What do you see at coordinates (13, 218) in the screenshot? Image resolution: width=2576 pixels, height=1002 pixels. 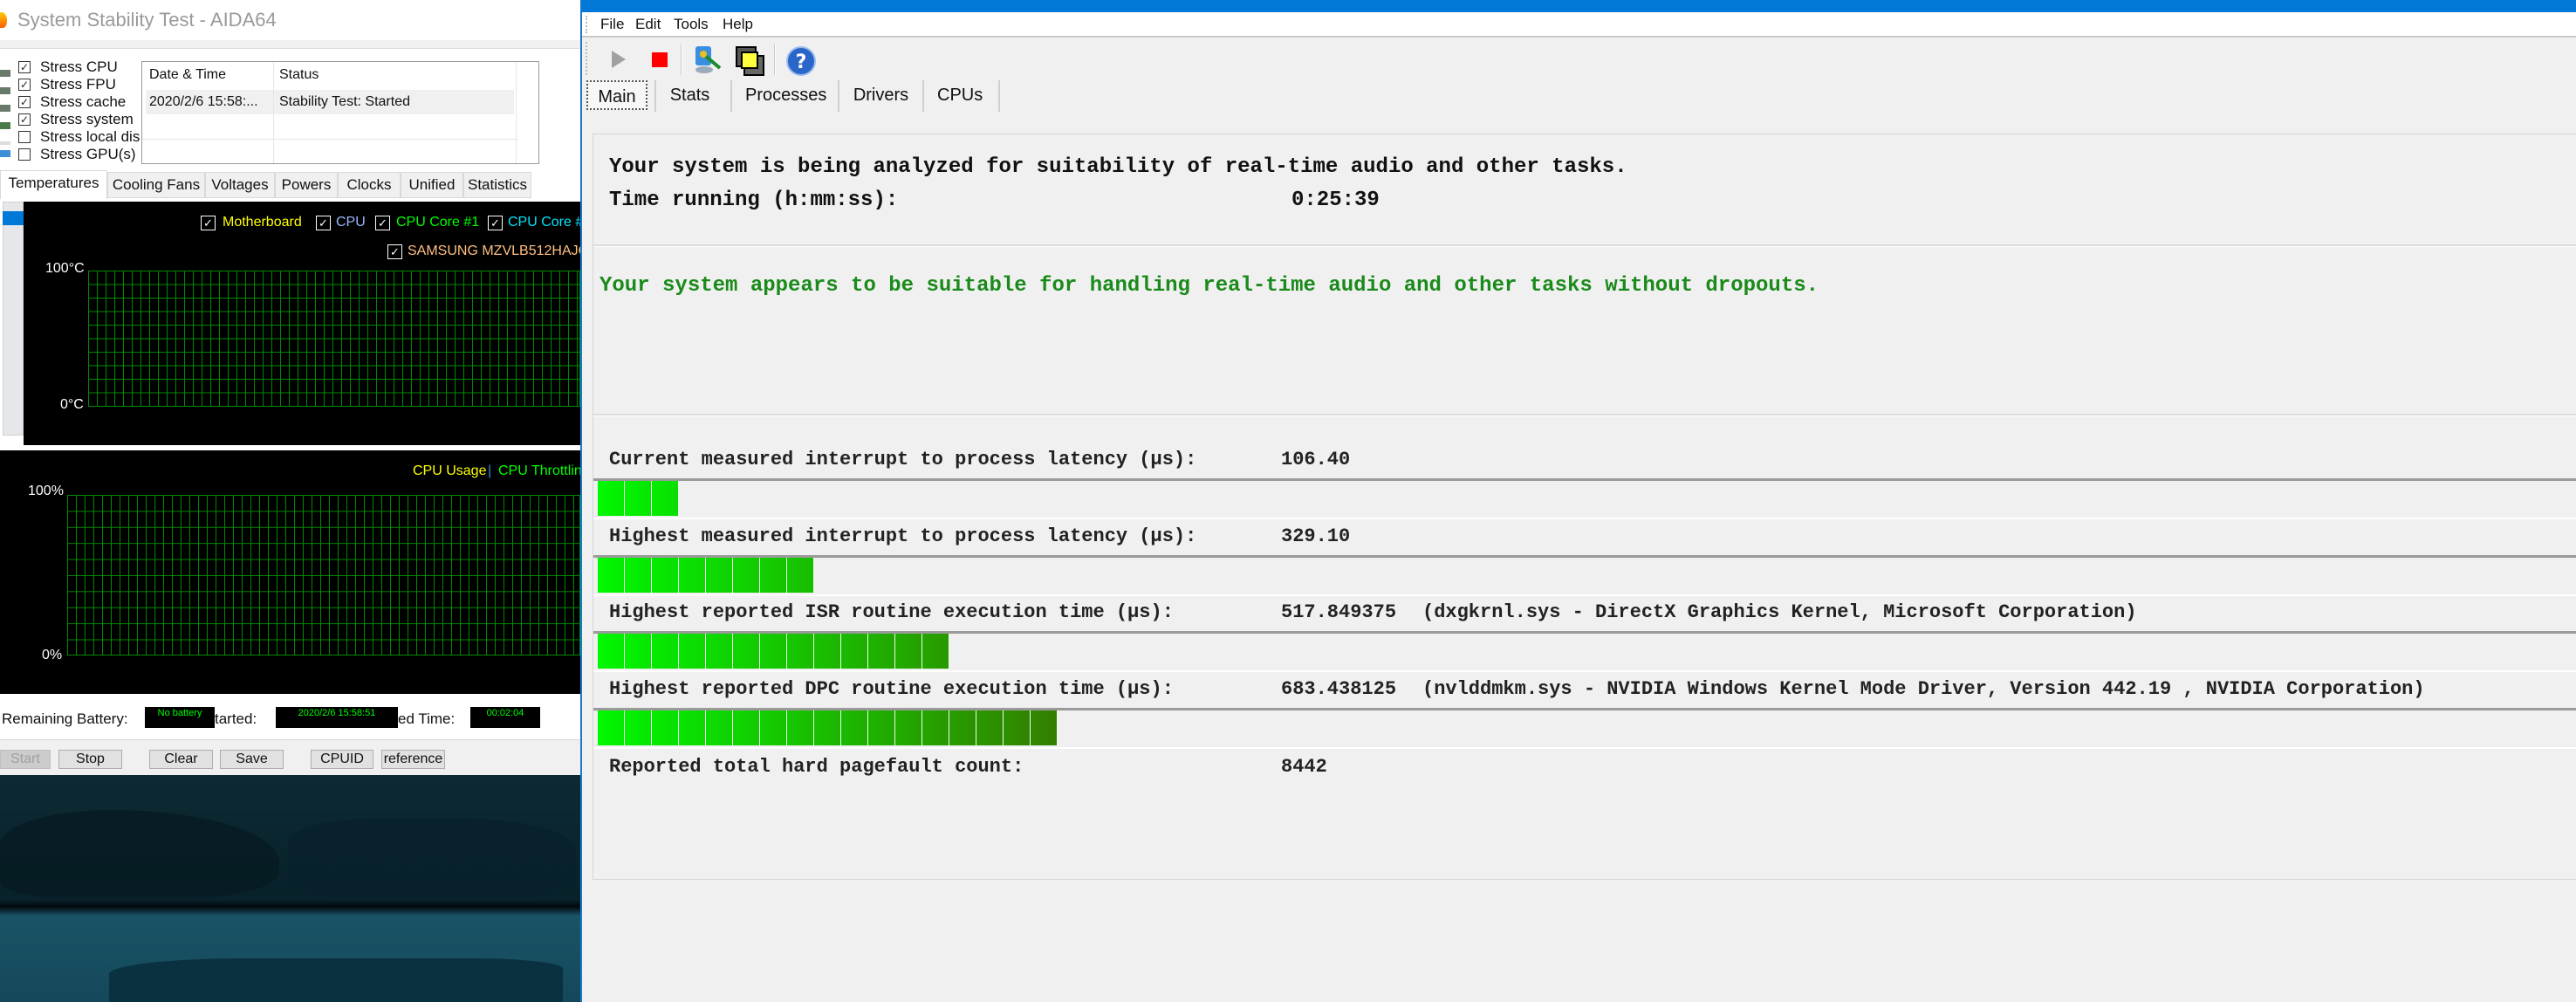 I see `selected-sensor-item` at bounding box center [13, 218].